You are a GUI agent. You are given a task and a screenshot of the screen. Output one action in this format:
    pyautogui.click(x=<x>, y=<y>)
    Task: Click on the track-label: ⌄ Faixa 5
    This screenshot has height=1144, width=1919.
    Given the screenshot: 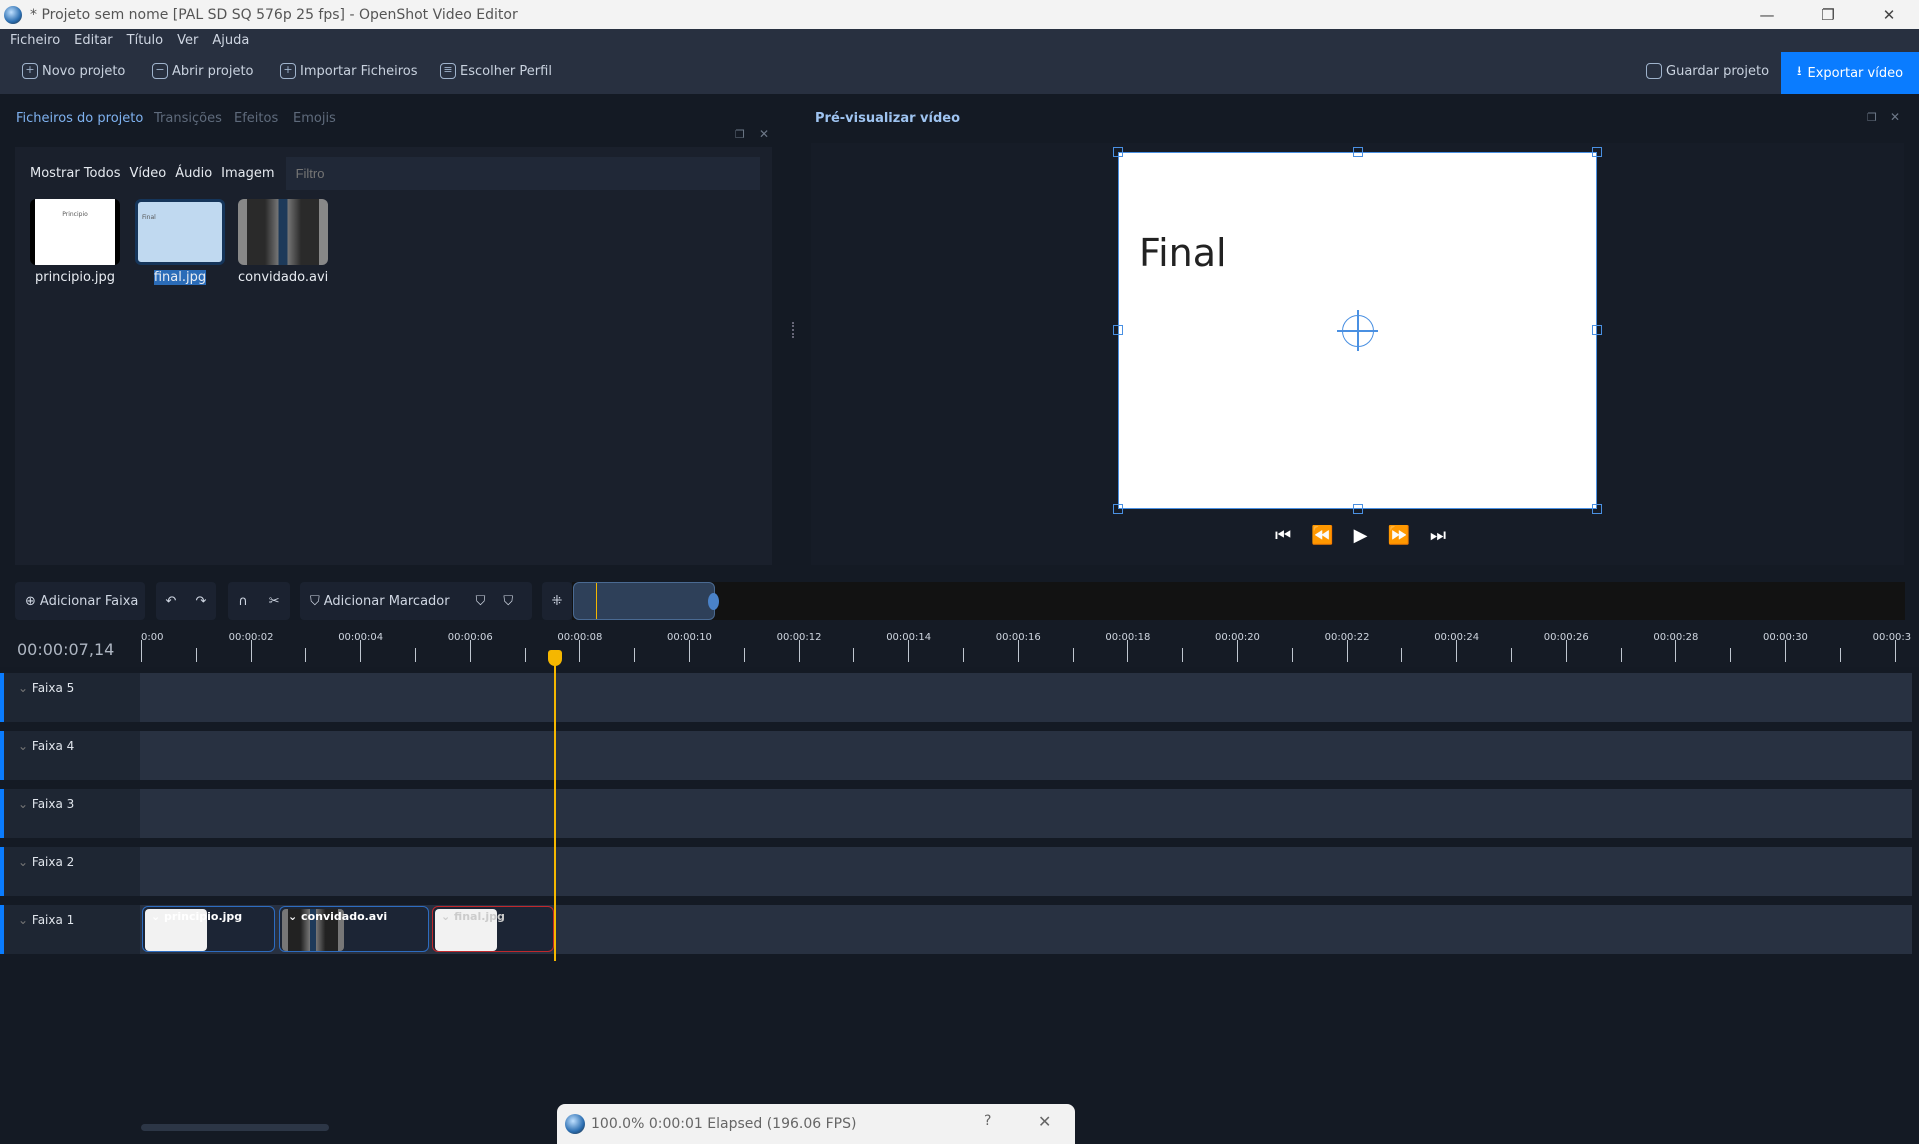 What is the action you would take?
    pyautogui.click(x=70, y=697)
    